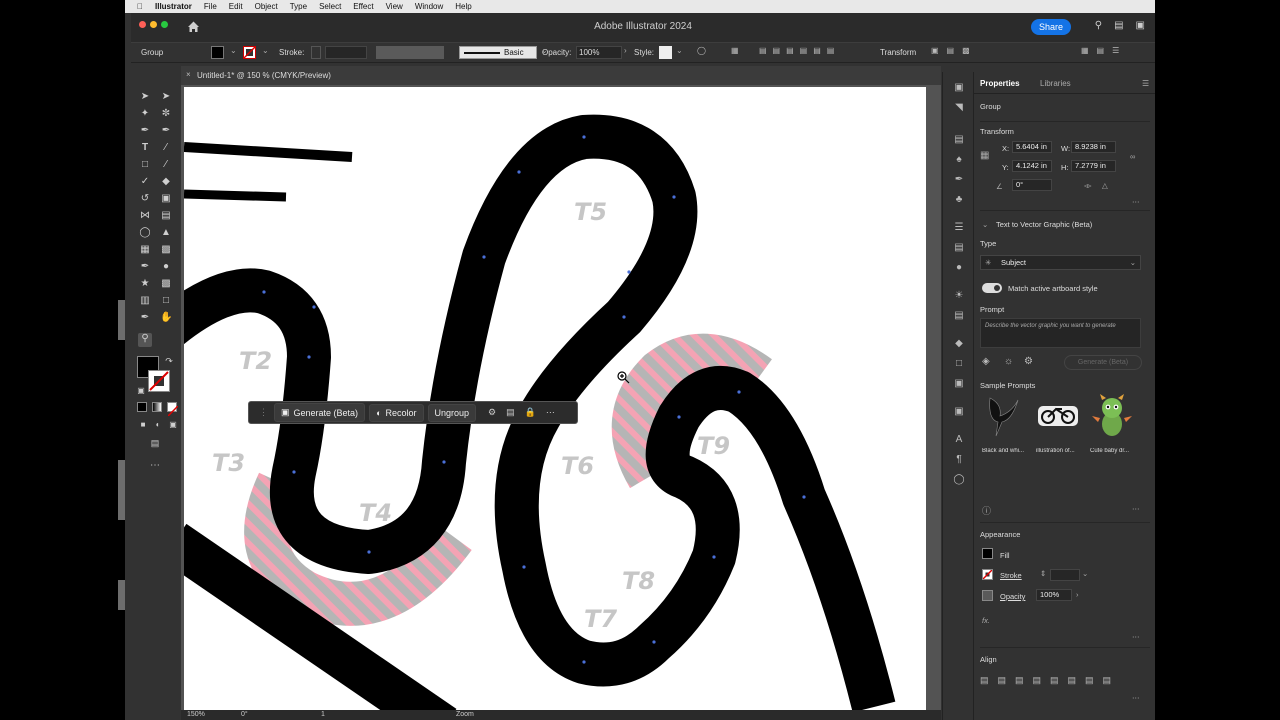 Image resolution: width=1280 pixels, height=720 pixels. What do you see at coordinates (157, 407) in the screenshot?
I see `gradient-mode-icon` at bounding box center [157, 407].